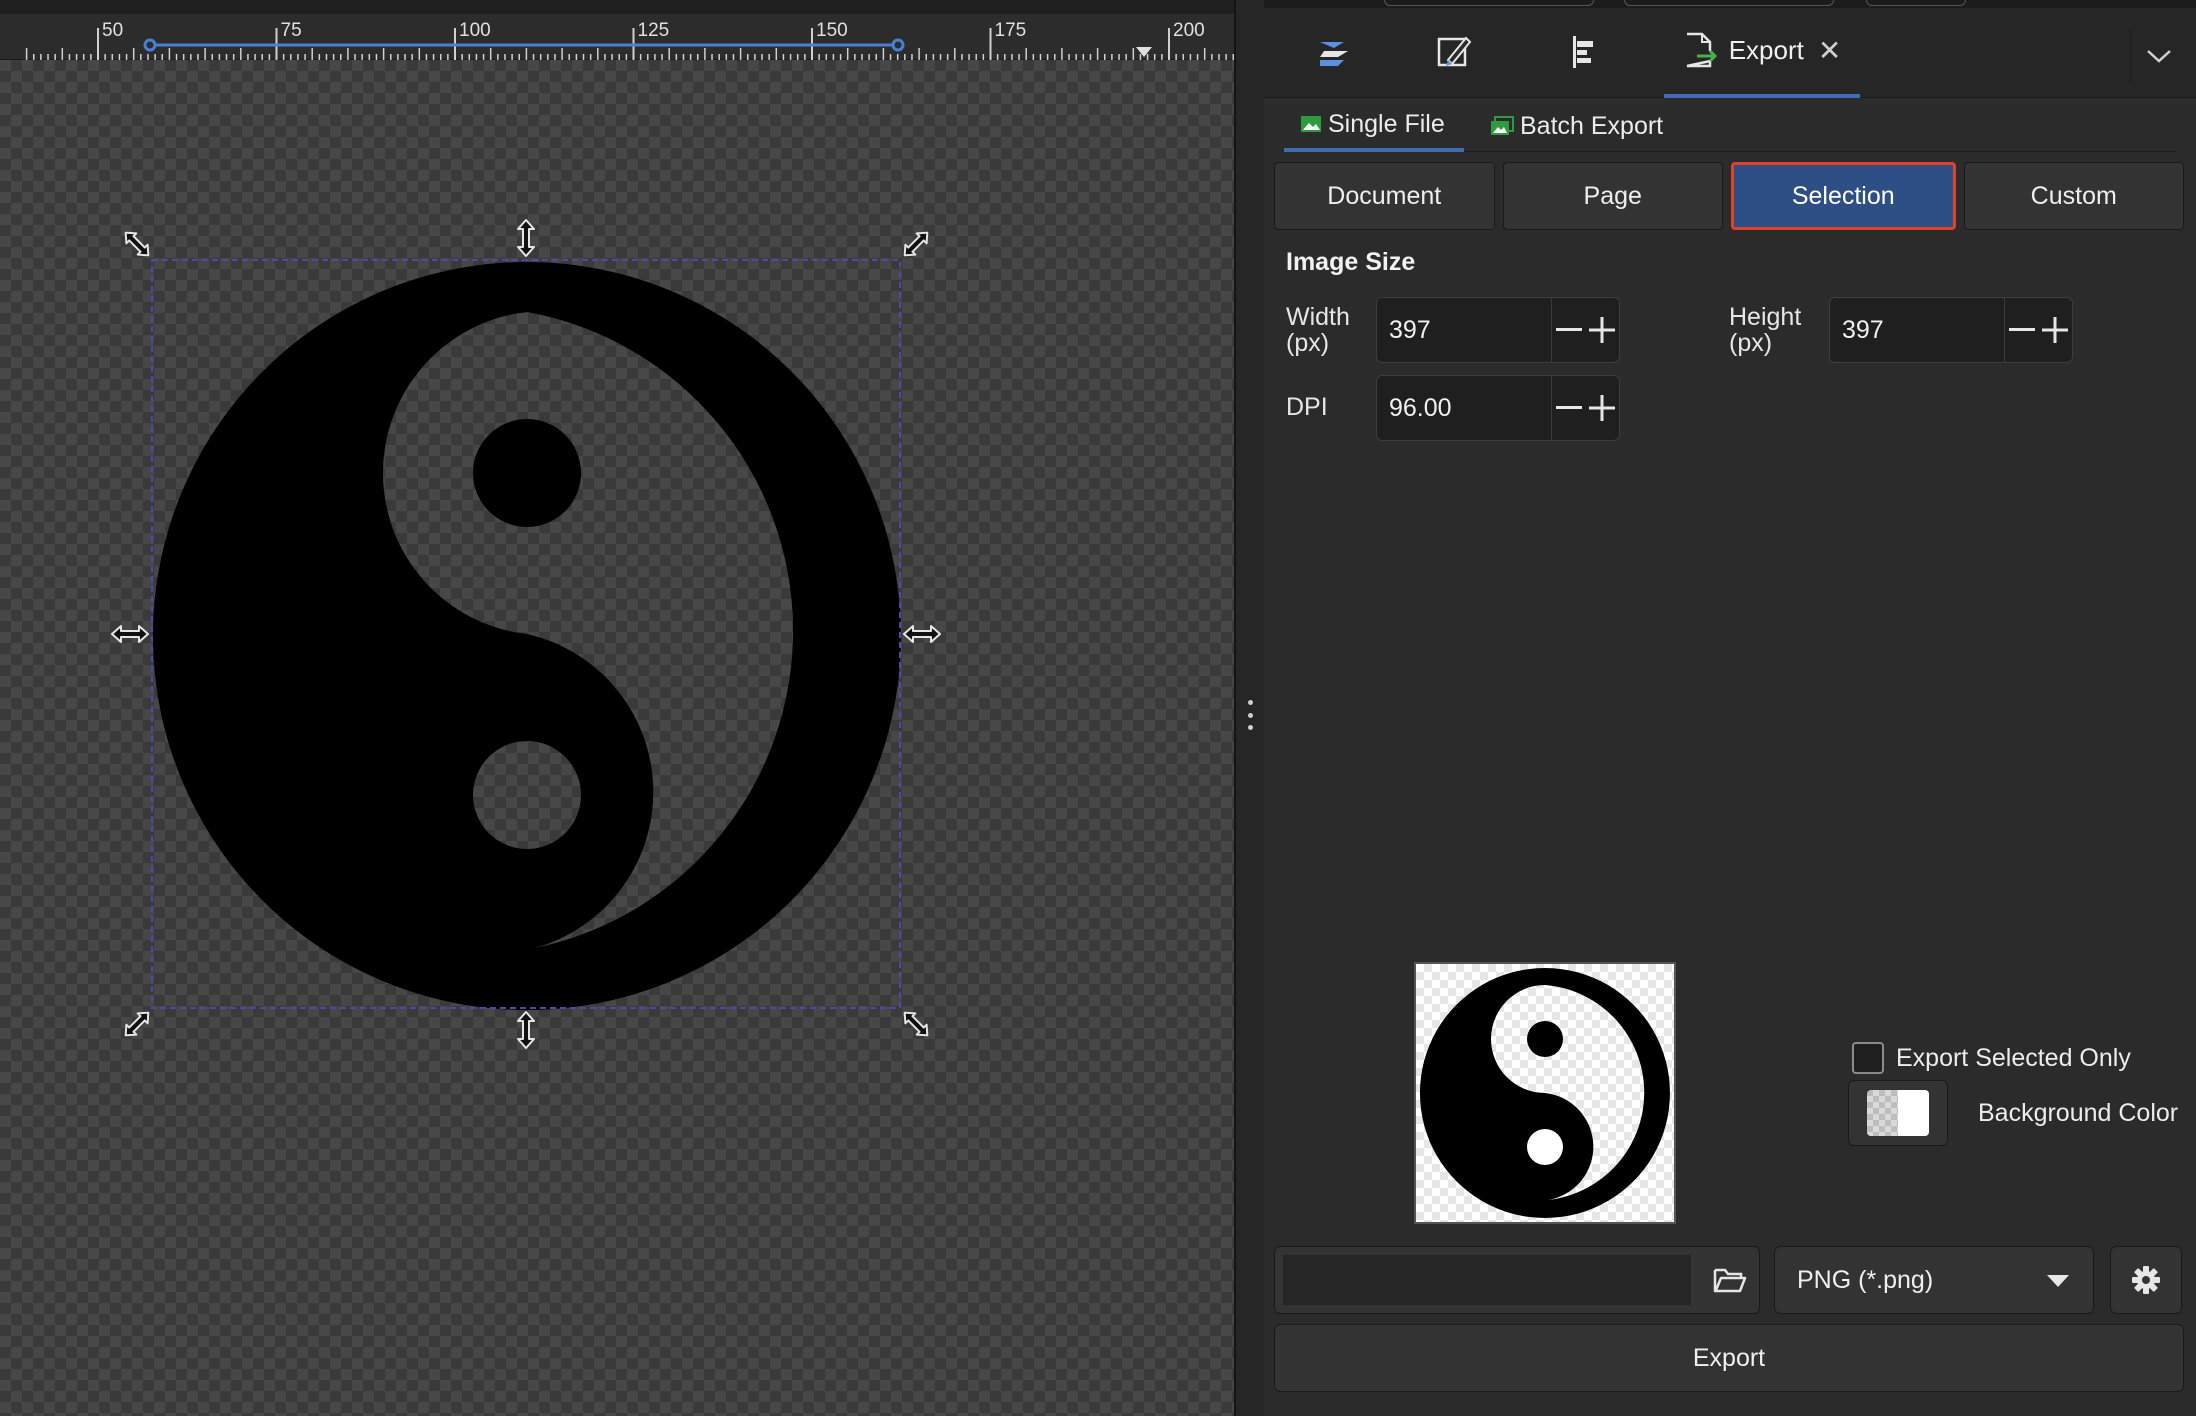 The height and width of the screenshot is (1416, 2196). I want to click on width-decrement-button, so click(1568, 330).